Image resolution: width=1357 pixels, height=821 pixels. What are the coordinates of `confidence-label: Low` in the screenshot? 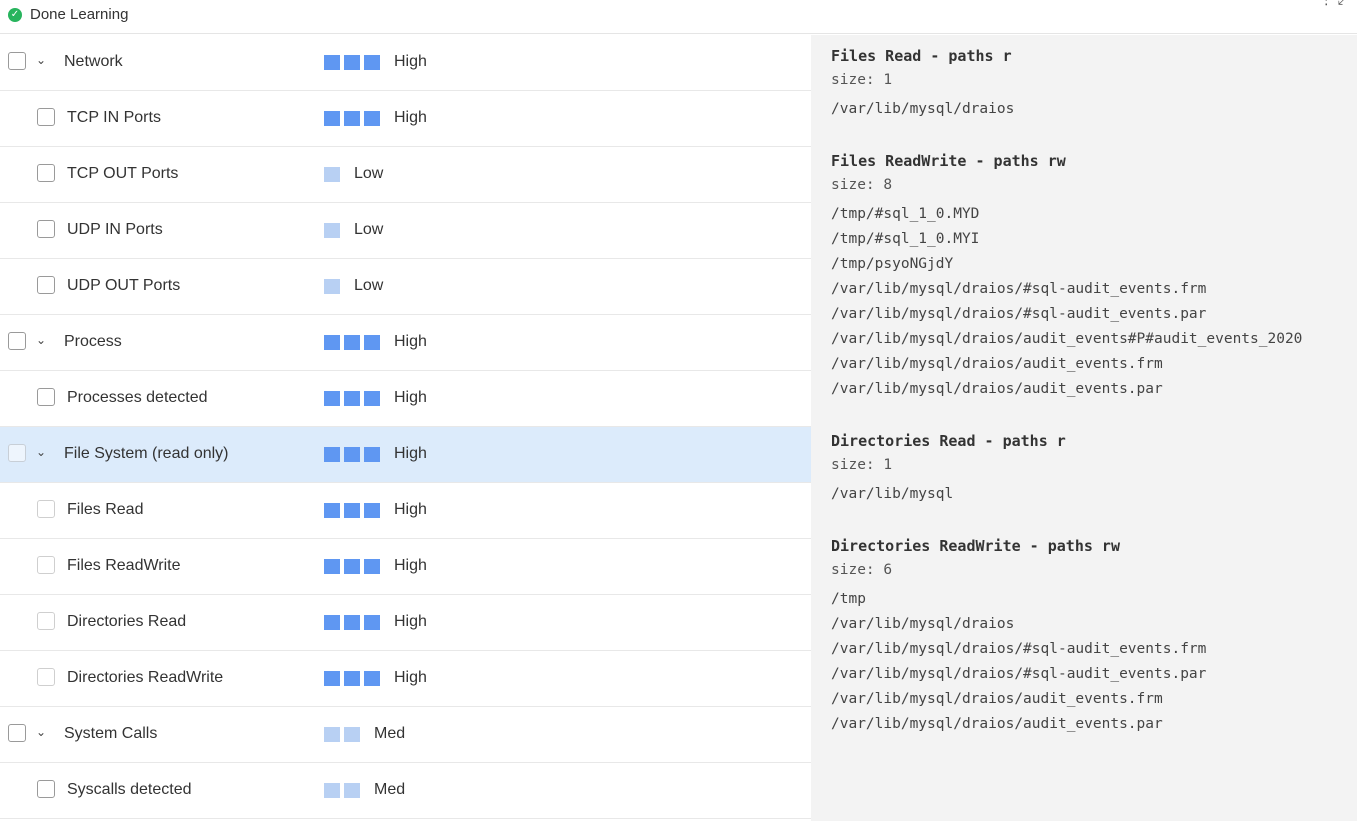 It's located at (369, 285).